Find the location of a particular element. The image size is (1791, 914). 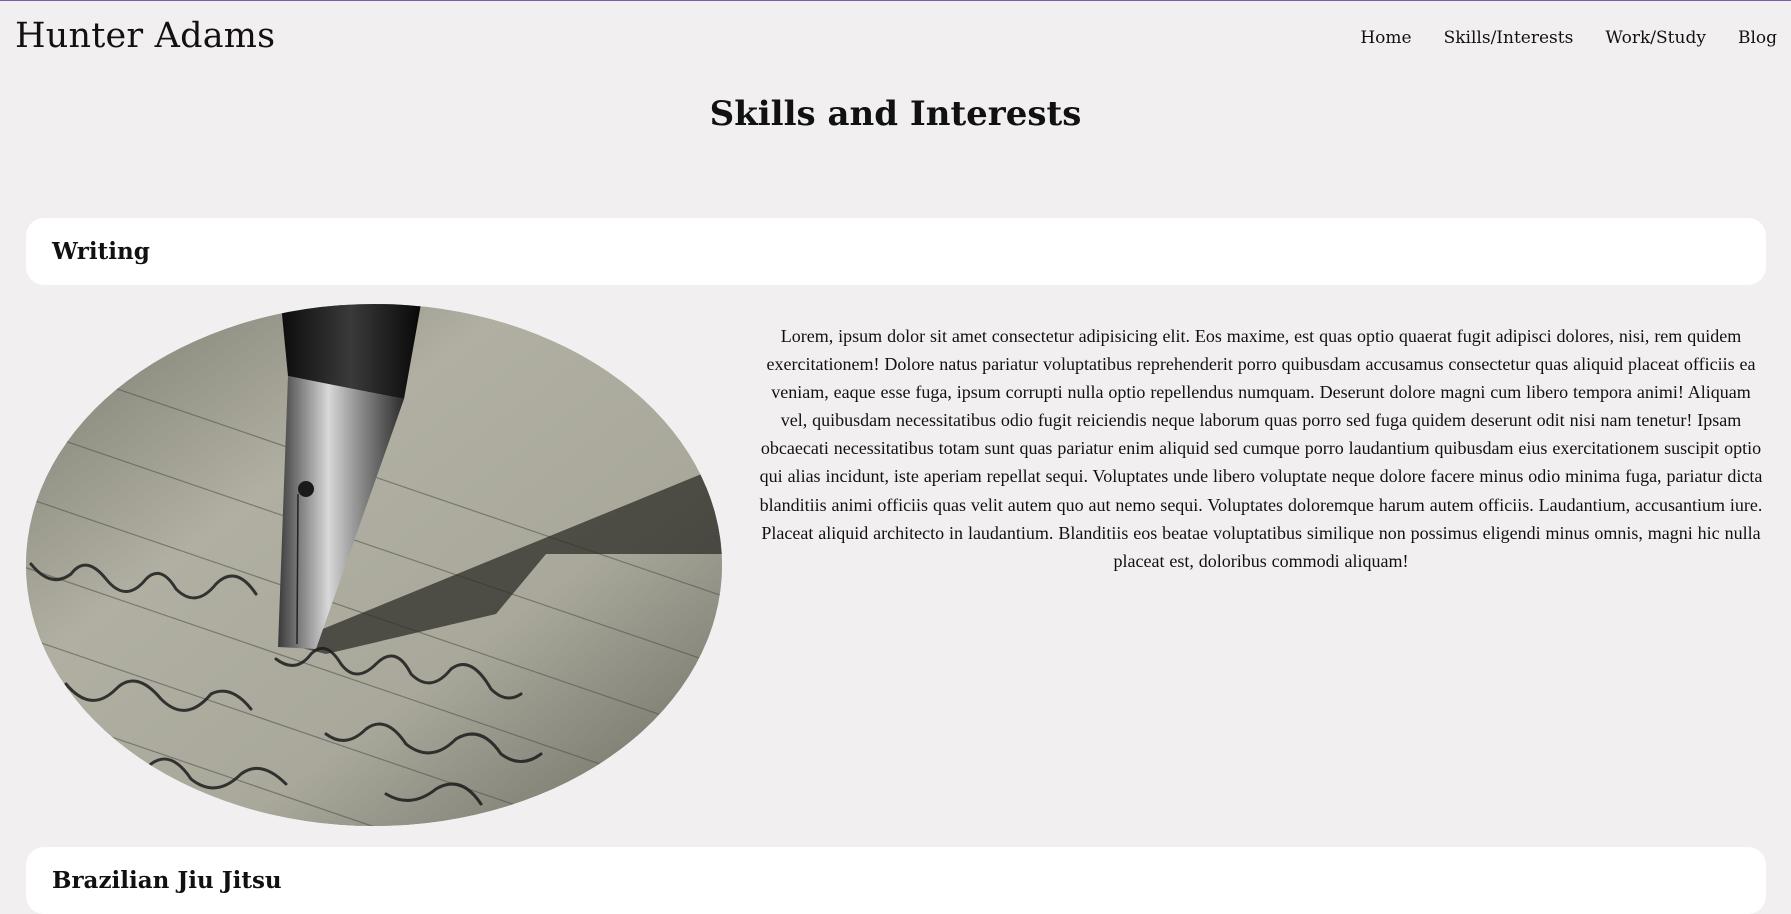

section-heading: Writing is located at coordinates (101, 251).